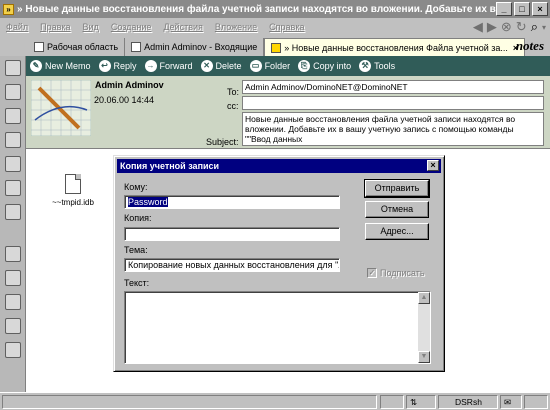 Image resolution: width=550 pixels, height=410 pixels. I want to click on attachment: ~~tmpid.idb, so click(73, 190).